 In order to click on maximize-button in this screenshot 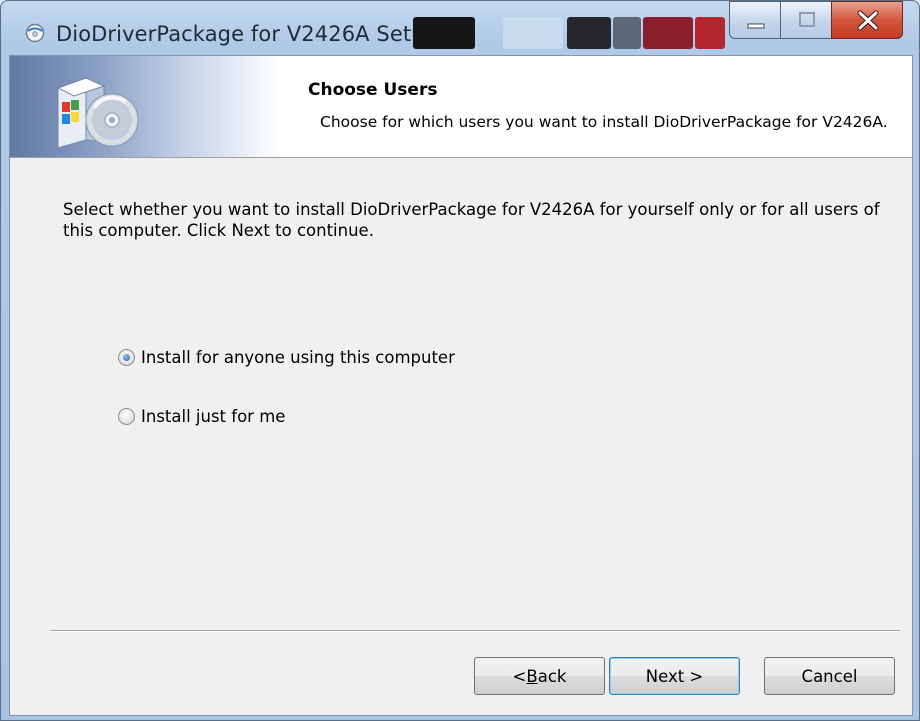, I will do `click(806, 20)`.